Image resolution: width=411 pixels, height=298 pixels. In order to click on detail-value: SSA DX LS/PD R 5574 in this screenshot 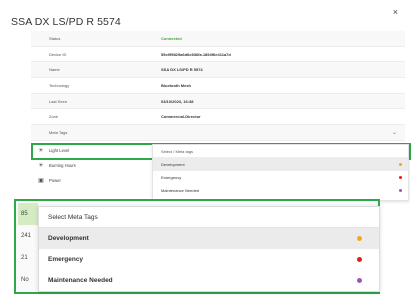, I will do `click(182, 70)`.